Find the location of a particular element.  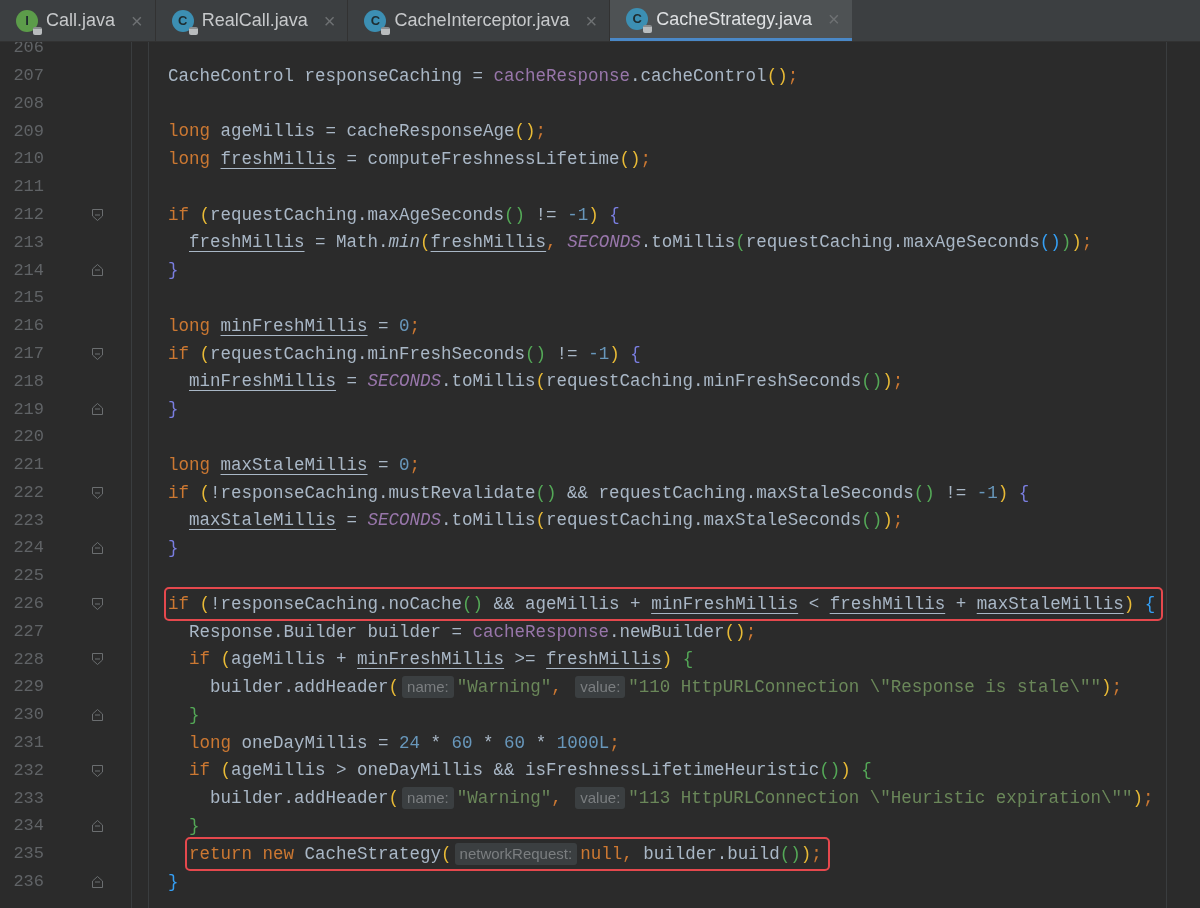

code-text: if (ageMillis > oneDayMillis && isFreshnessLifetimeHeuristic()) { is located at coordinates (530, 771).